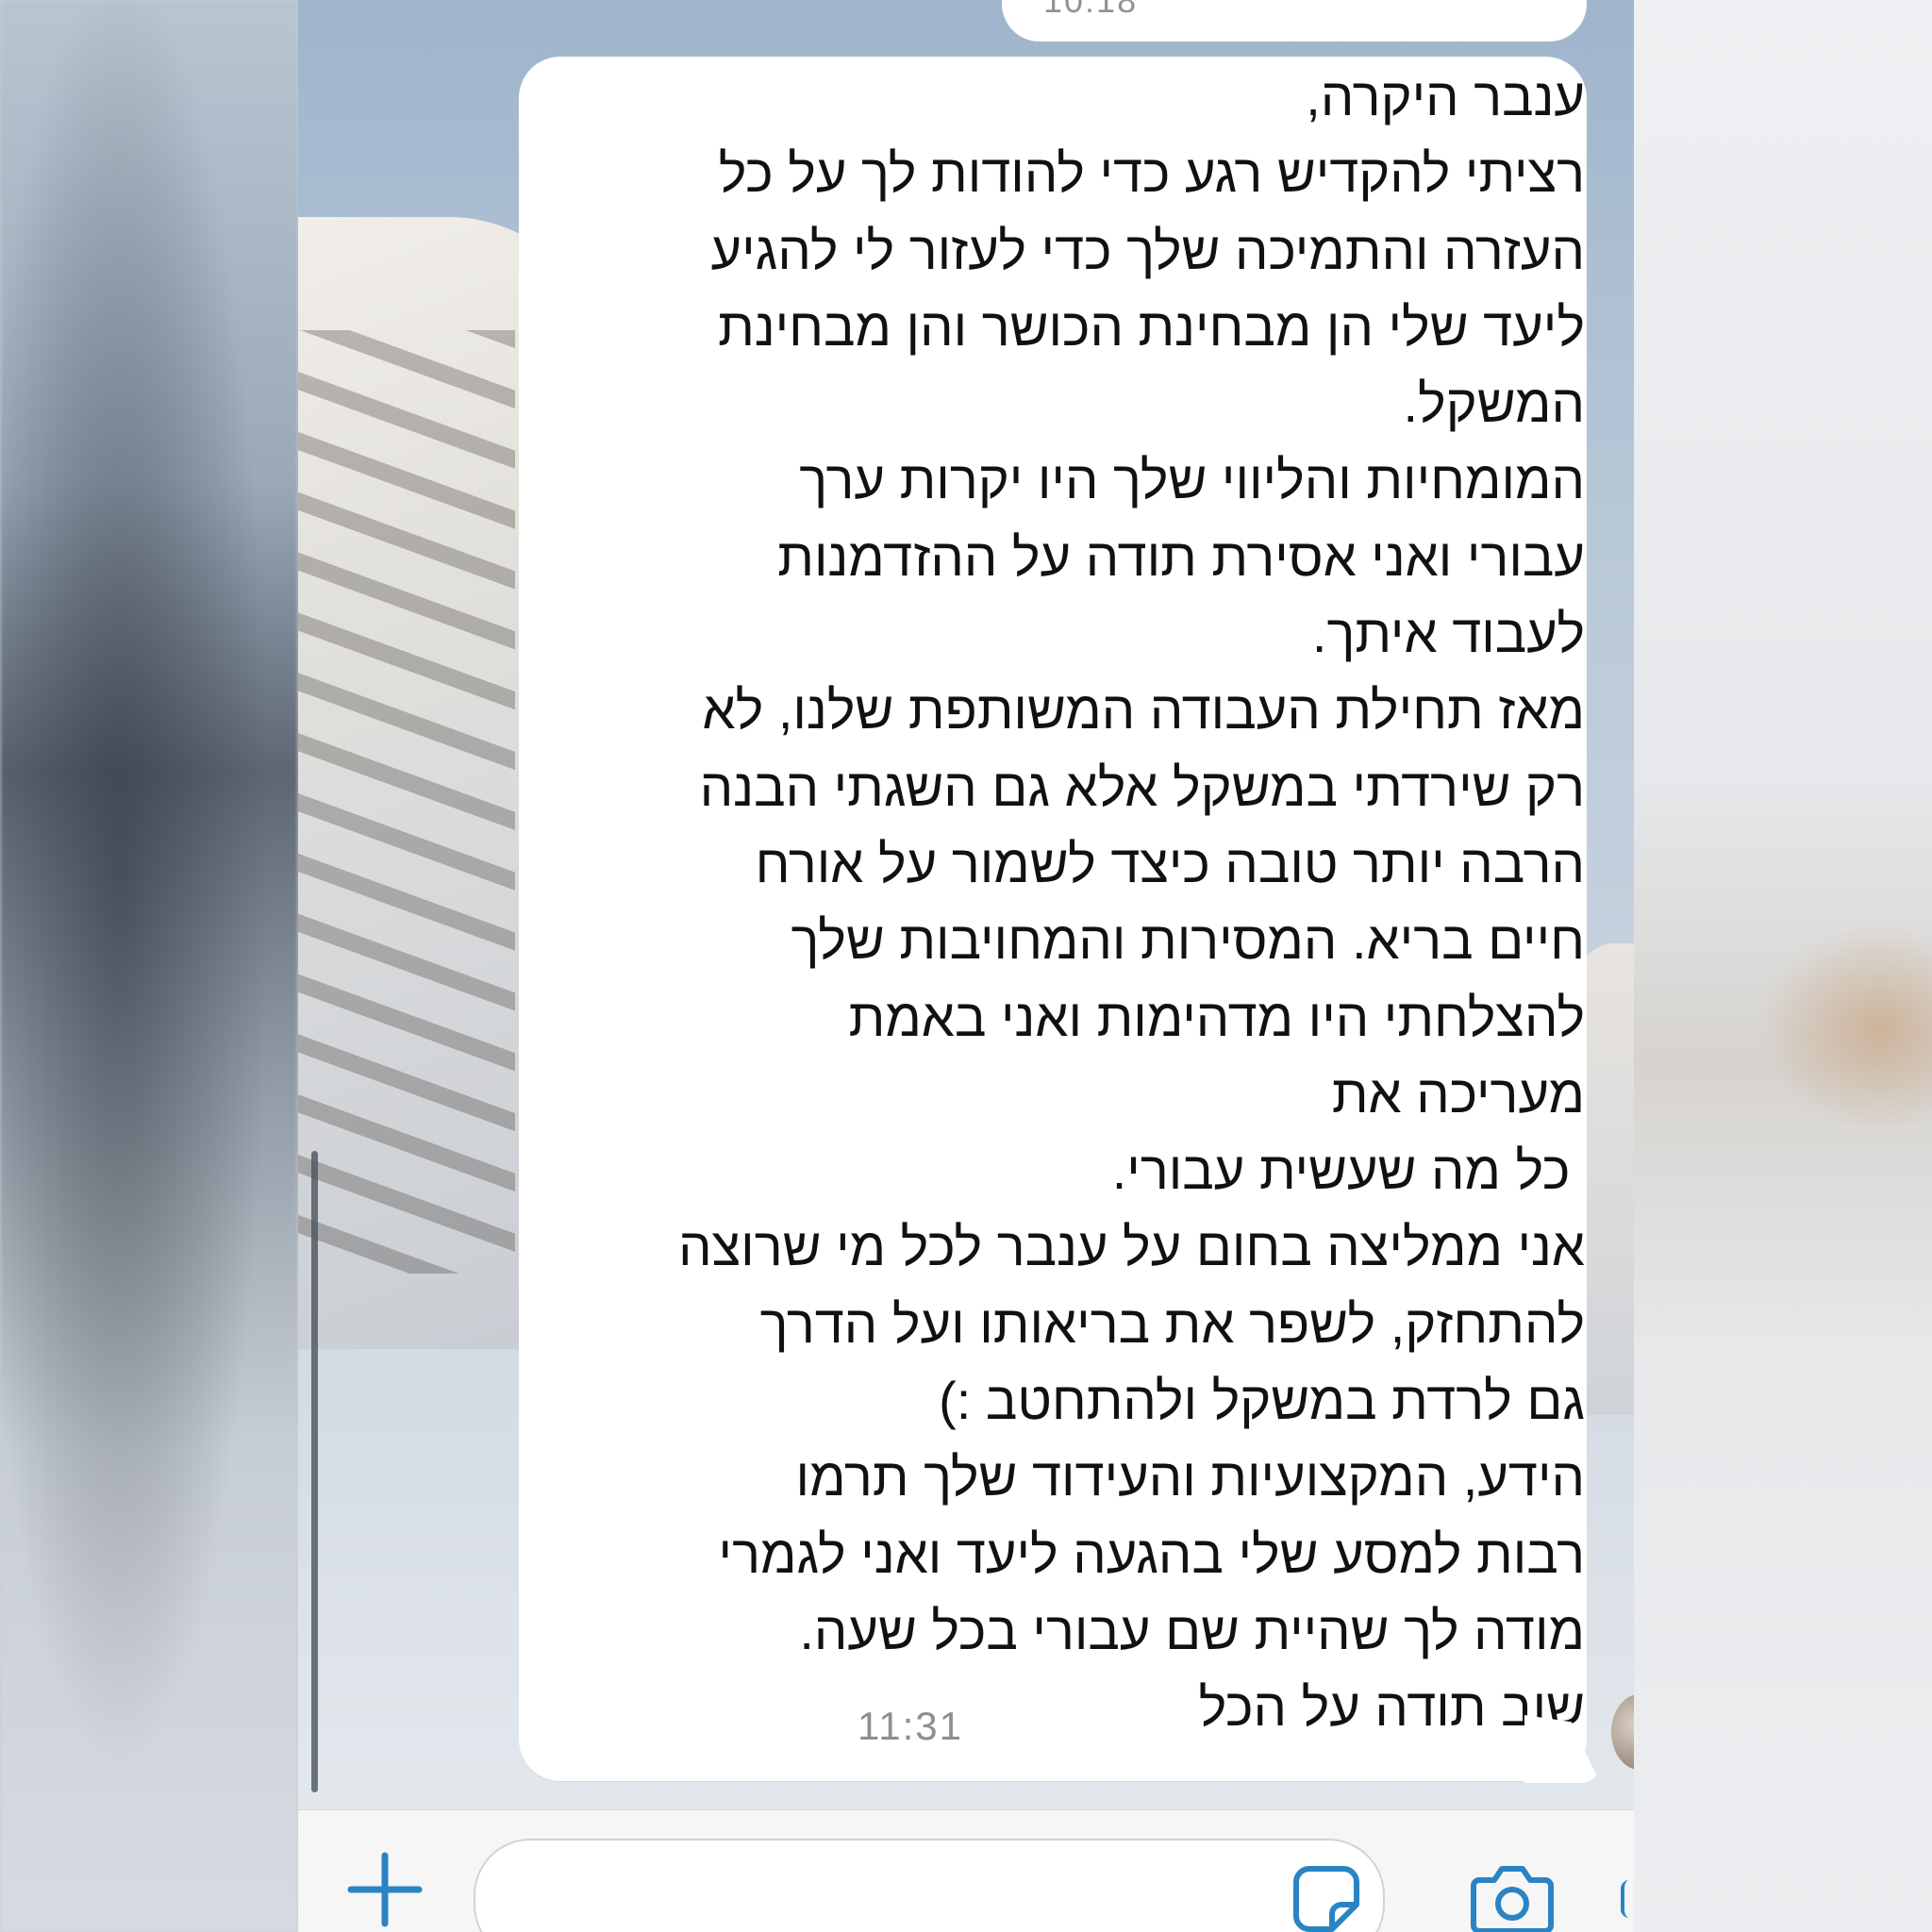 This screenshot has height=1932, width=1932. What do you see at coordinates (930, 1885) in the screenshot?
I see `message-input` at bounding box center [930, 1885].